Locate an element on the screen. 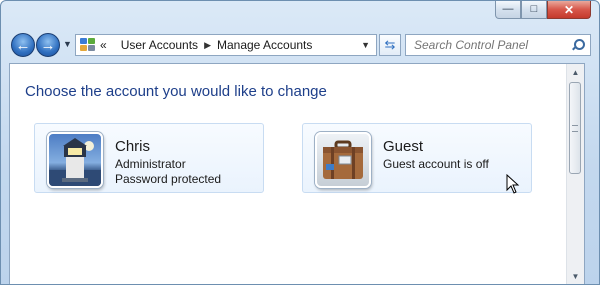 This screenshot has height=285, width=600. chevron-down-icon: ▼ is located at coordinates (67, 44).